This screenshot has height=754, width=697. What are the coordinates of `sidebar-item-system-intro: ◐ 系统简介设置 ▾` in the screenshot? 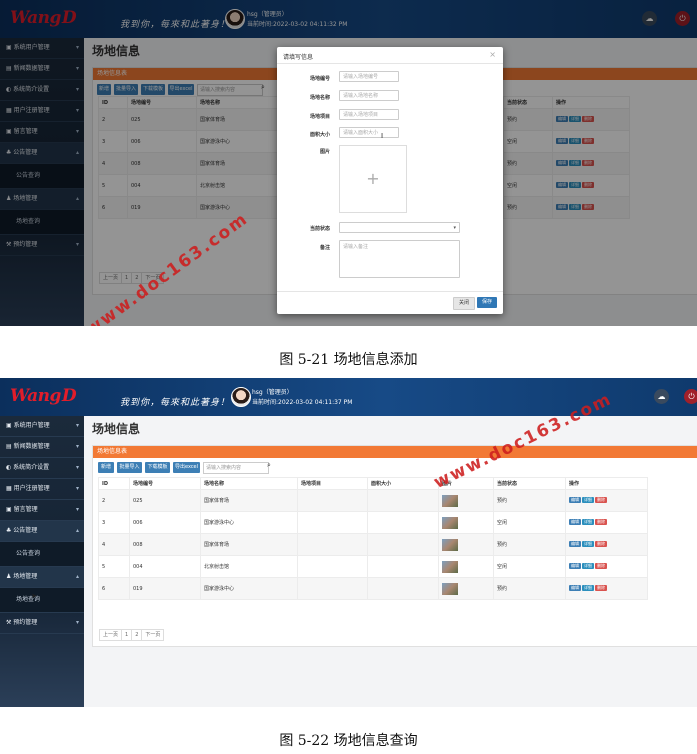 It's located at (42, 468).